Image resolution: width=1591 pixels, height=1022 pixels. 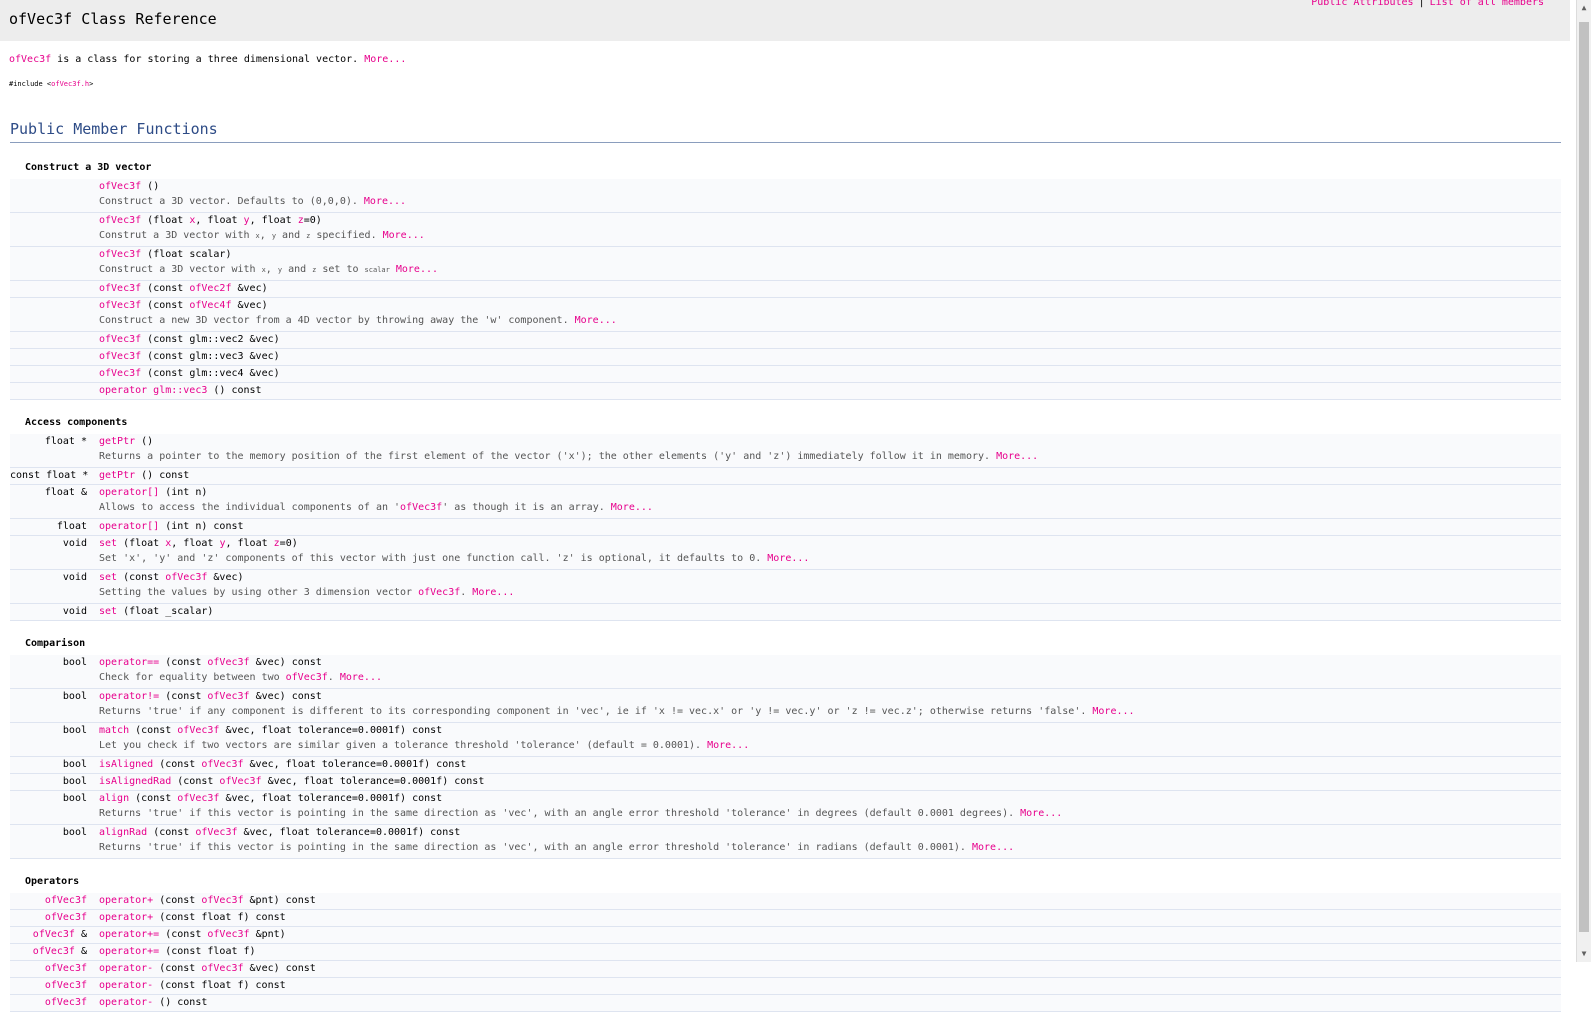 What do you see at coordinates (1584, 8) in the screenshot?
I see `scroll-up-icon: ▲` at bounding box center [1584, 8].